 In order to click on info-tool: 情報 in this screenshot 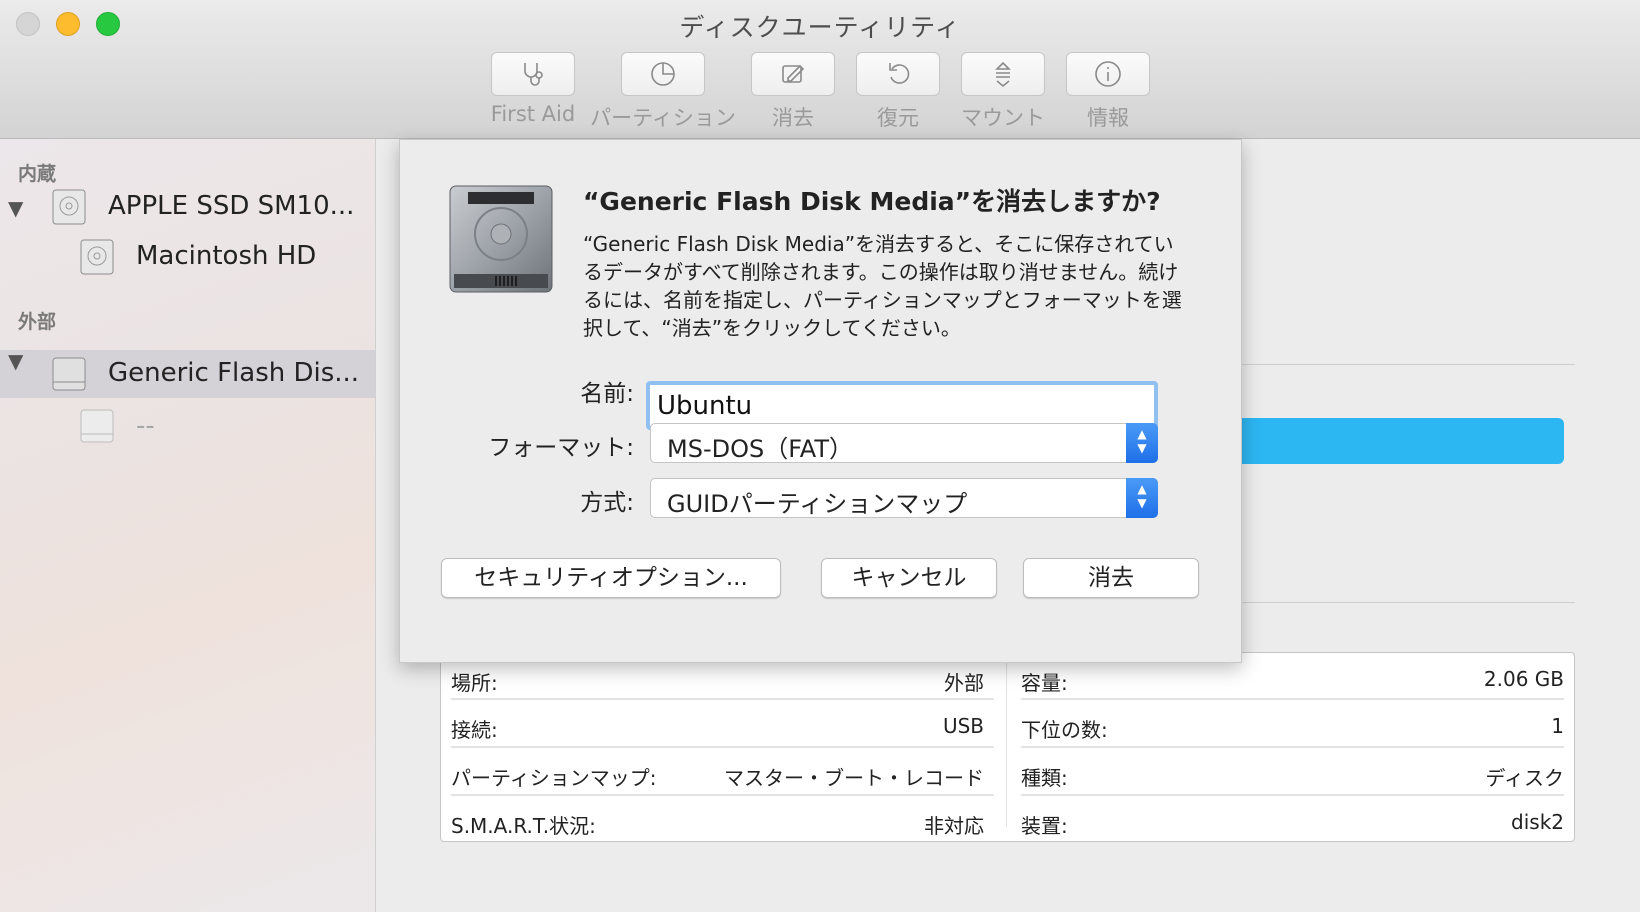, I will do `click(1108, 91)`.